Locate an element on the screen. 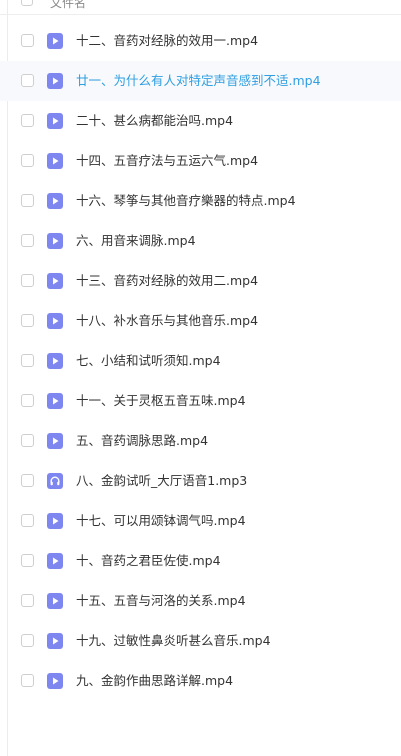 This screenshot has width=401, height=756. file-name-link: 十六、琴筝与其他音疗樂器的特点.mp4 is located at coordinates (186, 201).